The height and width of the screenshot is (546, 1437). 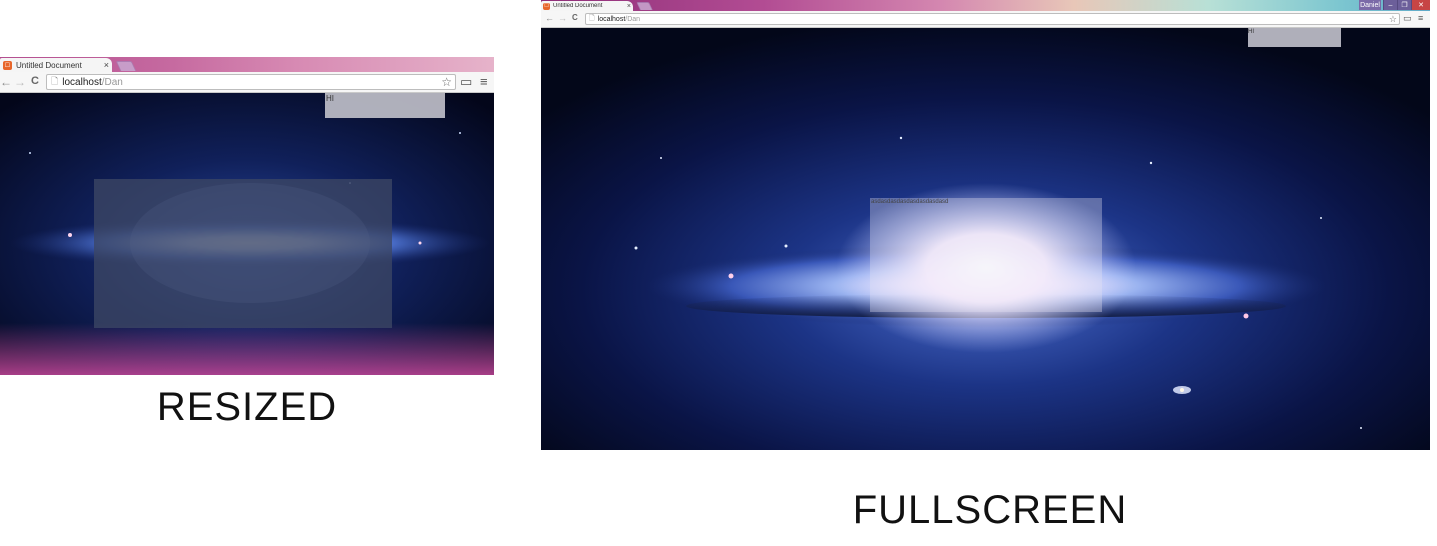 What do you see at coordinates (1420, 5) in the screenshot?
I see `window-close-button: ✕` at bounding box center [1420, 5].